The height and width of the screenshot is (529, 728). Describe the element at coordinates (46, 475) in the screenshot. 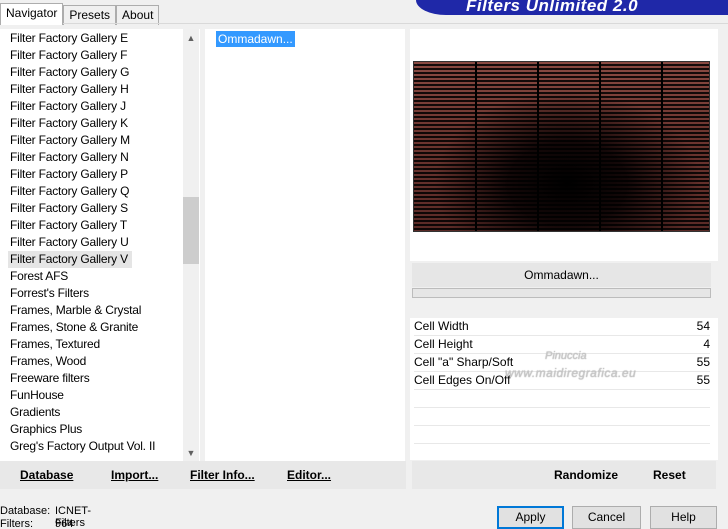

I see `database-button: Database` at that location.